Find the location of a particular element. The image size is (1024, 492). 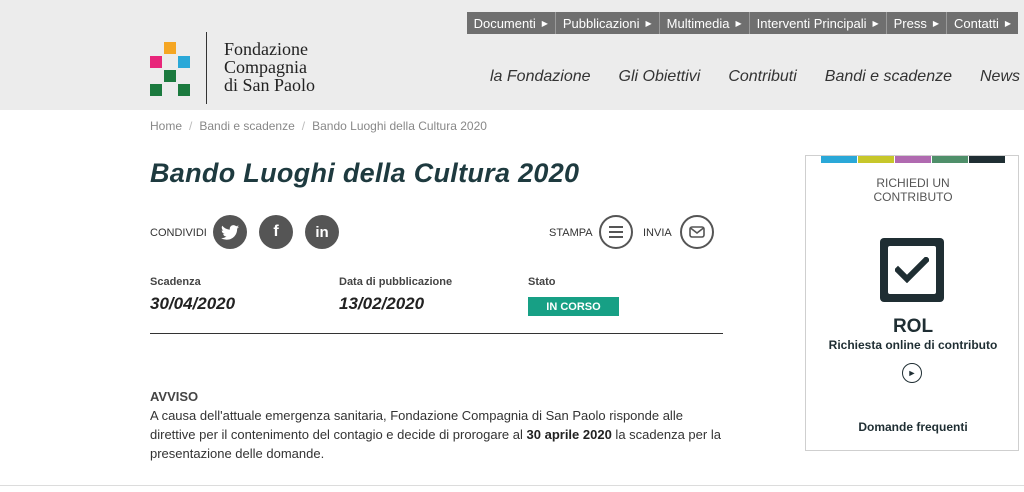

status-label: Stato is located at coordinates (542, 282).